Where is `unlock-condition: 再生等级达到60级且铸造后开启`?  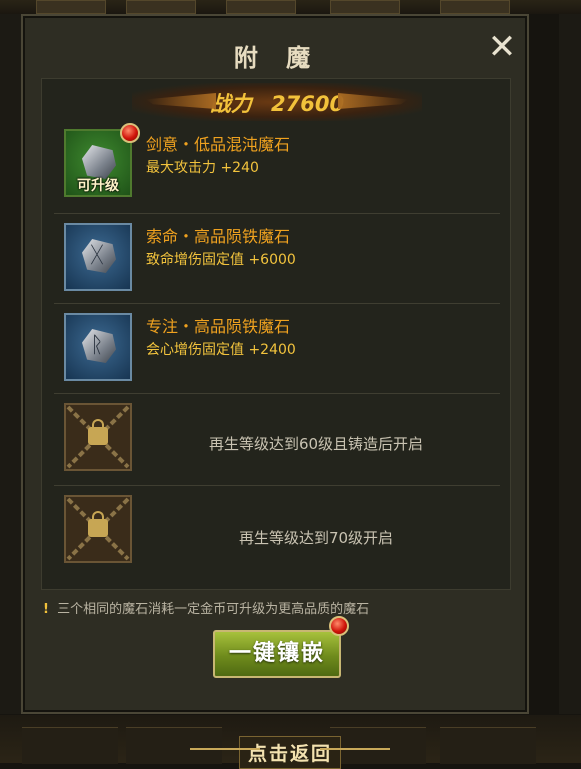 unlock-condition: 再生等级达到60级且铸造后开启 is located at coordinates (316, 444).